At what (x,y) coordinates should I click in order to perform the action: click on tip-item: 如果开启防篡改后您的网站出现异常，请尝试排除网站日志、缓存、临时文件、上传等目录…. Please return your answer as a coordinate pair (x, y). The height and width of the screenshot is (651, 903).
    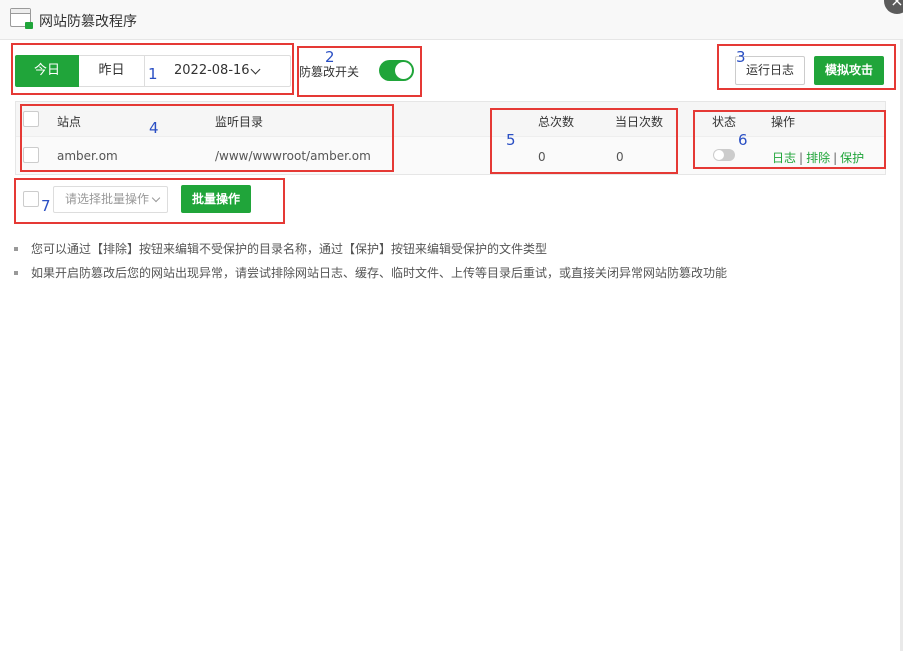
    Looking at the image, I should click on (454, 273).